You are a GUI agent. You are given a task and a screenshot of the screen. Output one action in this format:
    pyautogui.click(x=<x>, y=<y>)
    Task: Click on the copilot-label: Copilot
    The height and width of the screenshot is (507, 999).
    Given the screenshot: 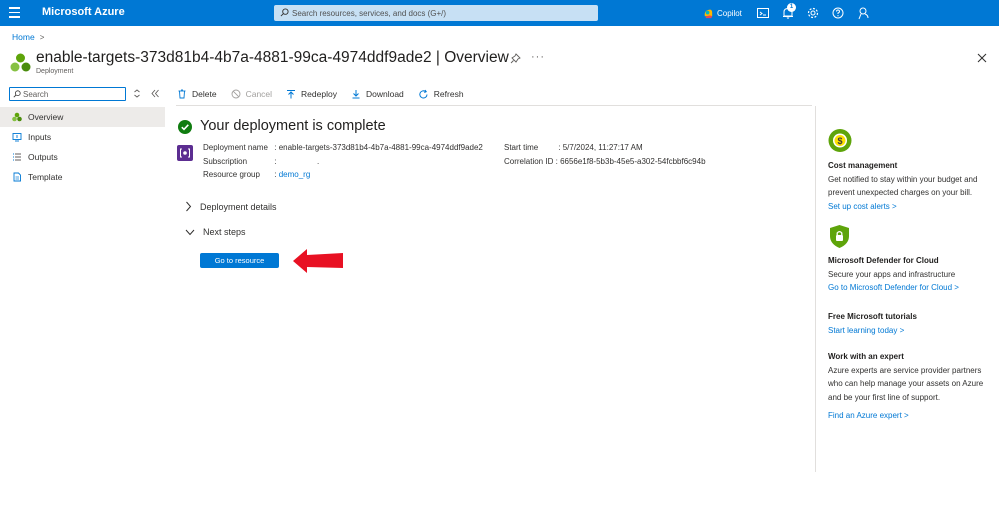 What is the action you would take?
    pyautogui.click(x=729, y=13)
    